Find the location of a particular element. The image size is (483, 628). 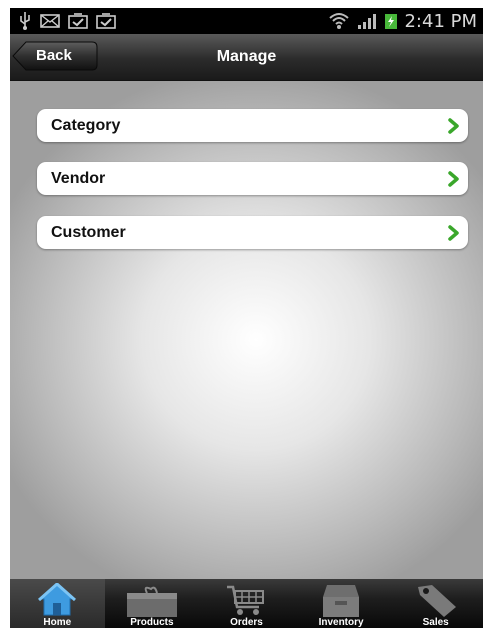

menu-item-label: Vendor is located at coordinates (78, 178).